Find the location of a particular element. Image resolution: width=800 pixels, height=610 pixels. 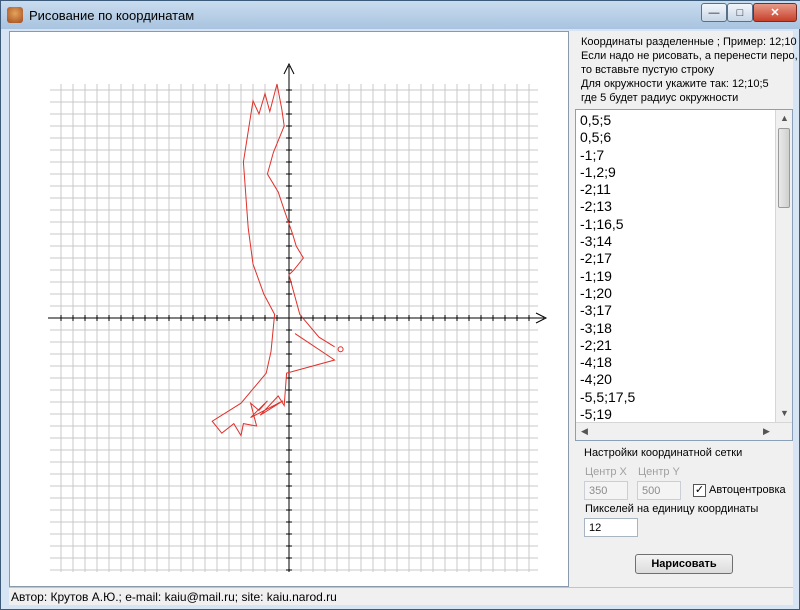

coordinate-line: -3;14 is located at coordinates (596, 241).